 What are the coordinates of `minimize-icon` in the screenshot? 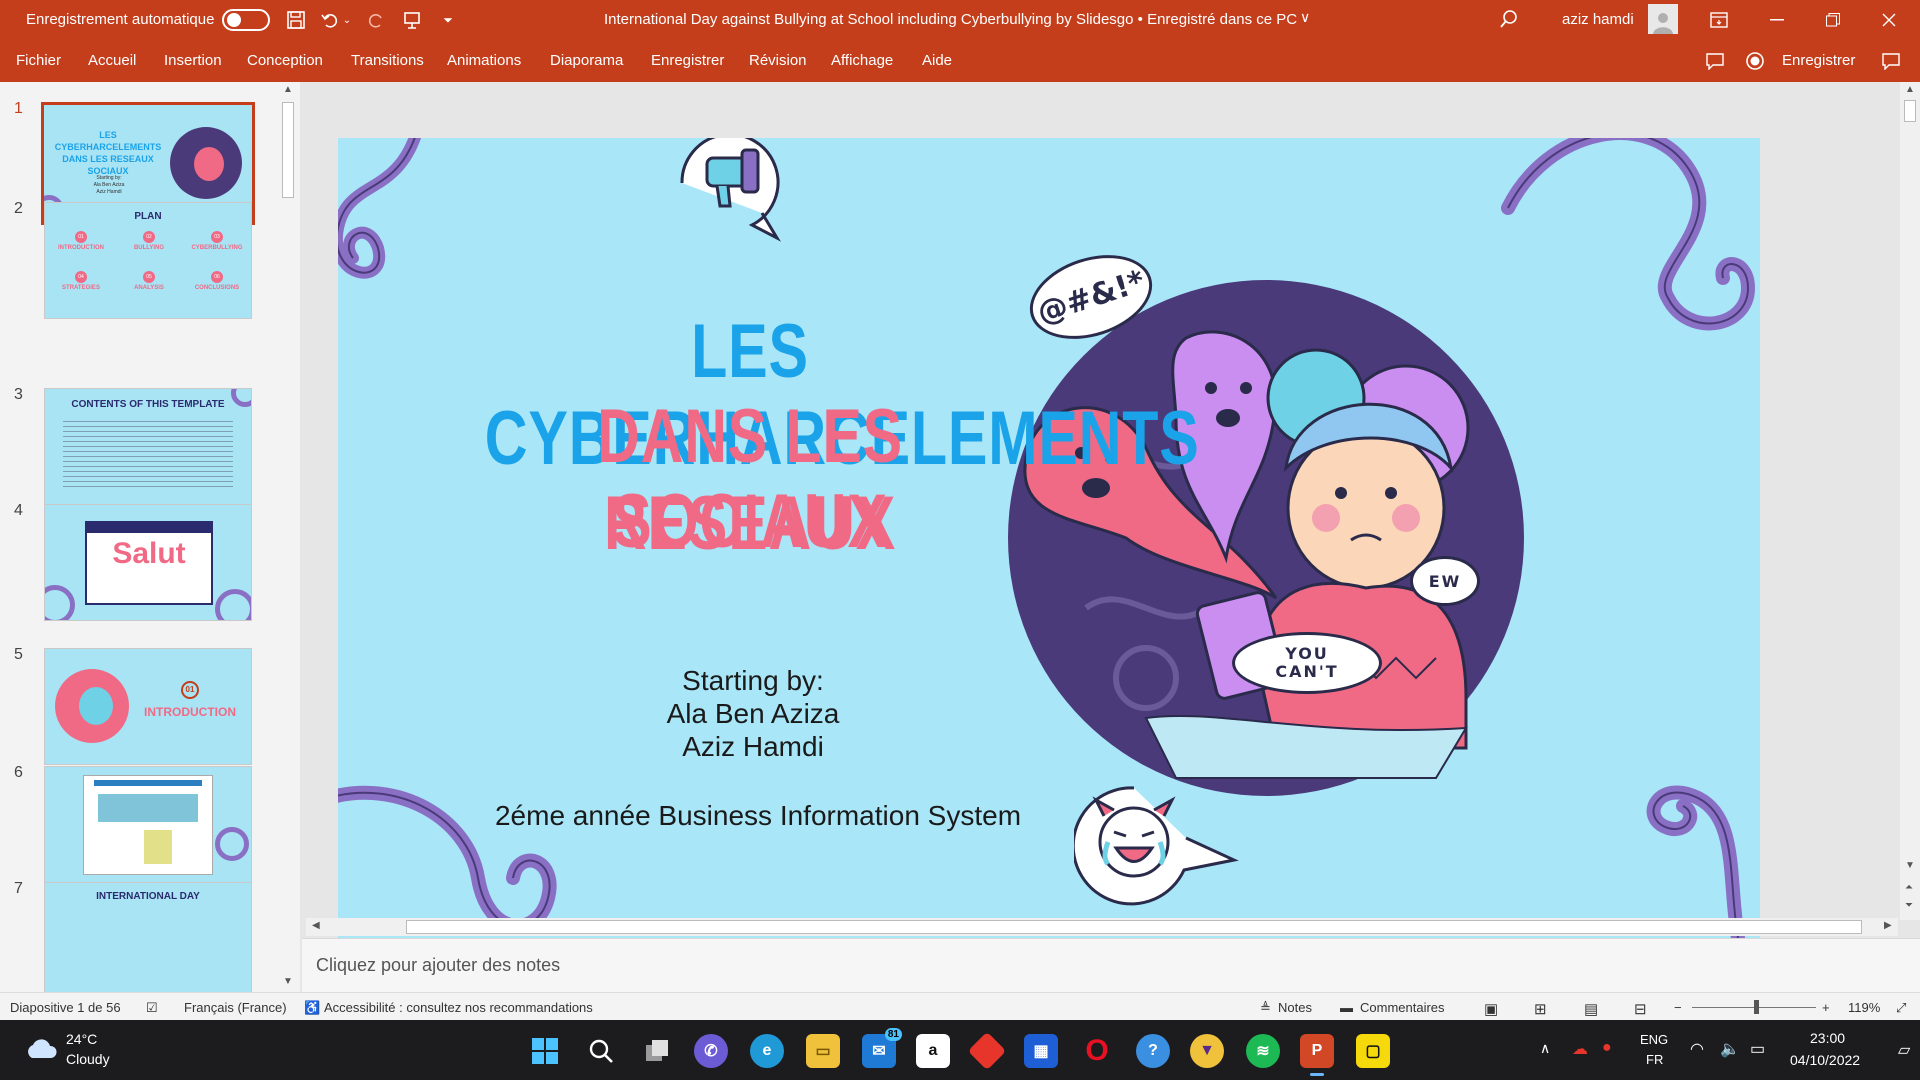 It's located at (1777, 20).